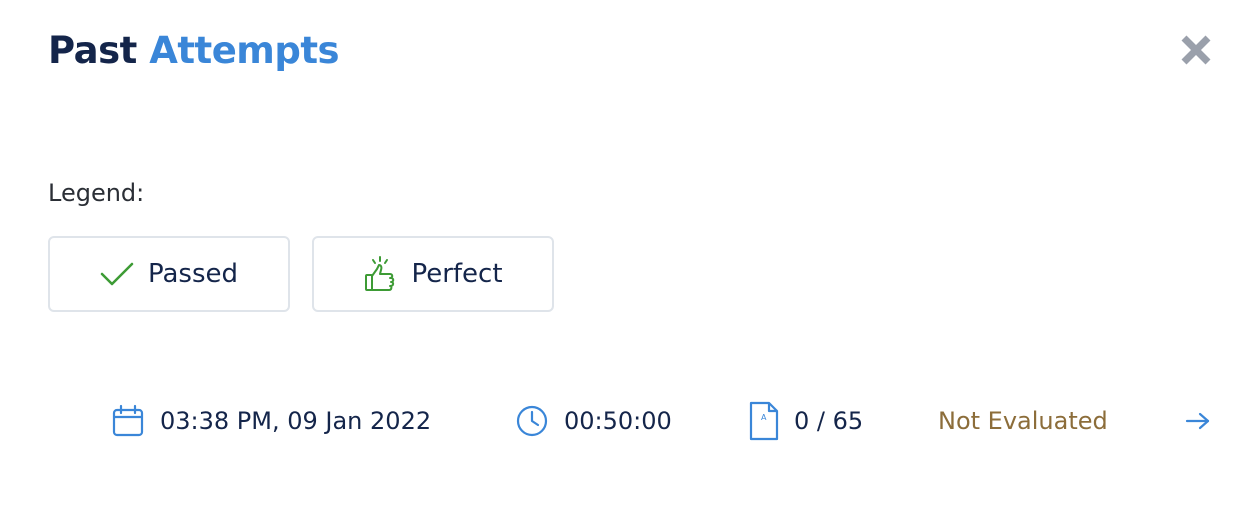  I want to click on modal-title: Past Attempts, so click(194, 51).